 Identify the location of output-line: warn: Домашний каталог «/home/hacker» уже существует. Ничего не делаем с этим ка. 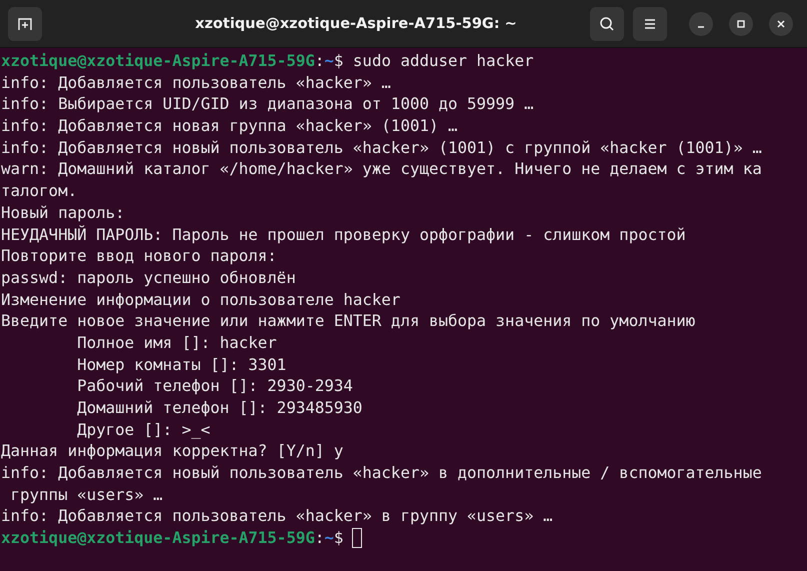
(381, 169).